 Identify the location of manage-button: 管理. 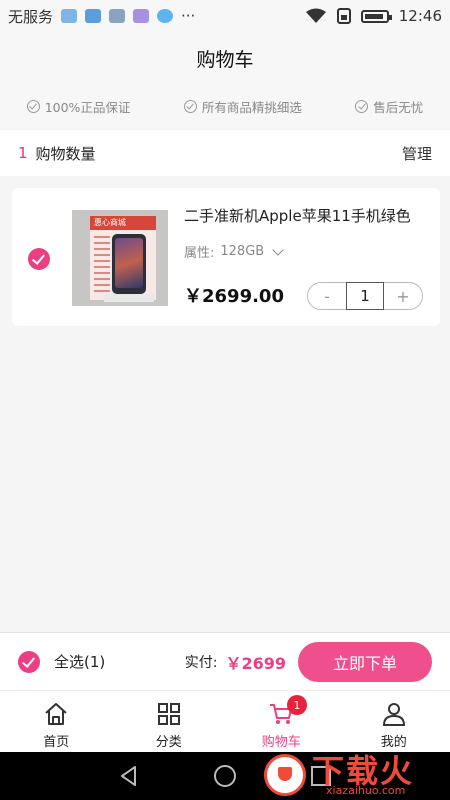
(417, 153).